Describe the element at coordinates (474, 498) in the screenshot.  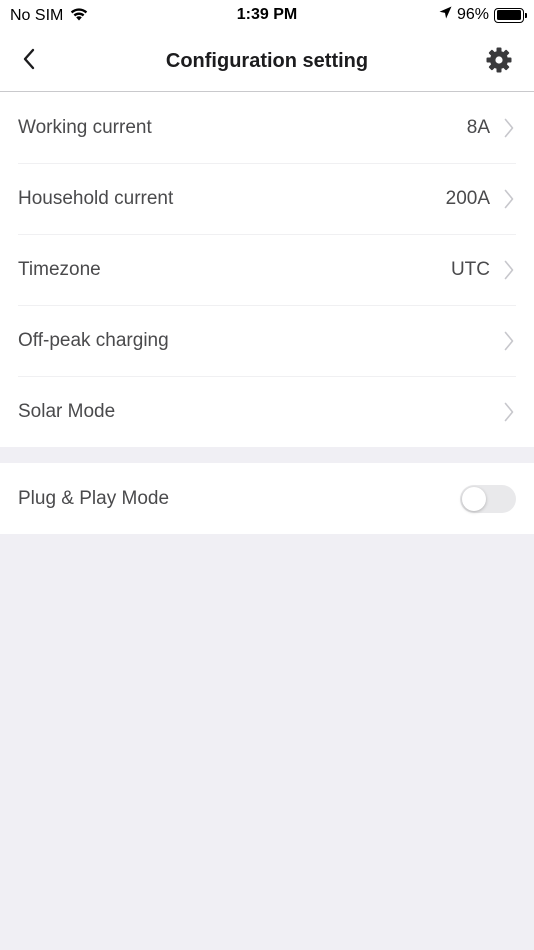
I see `toggle-knob` at that location.